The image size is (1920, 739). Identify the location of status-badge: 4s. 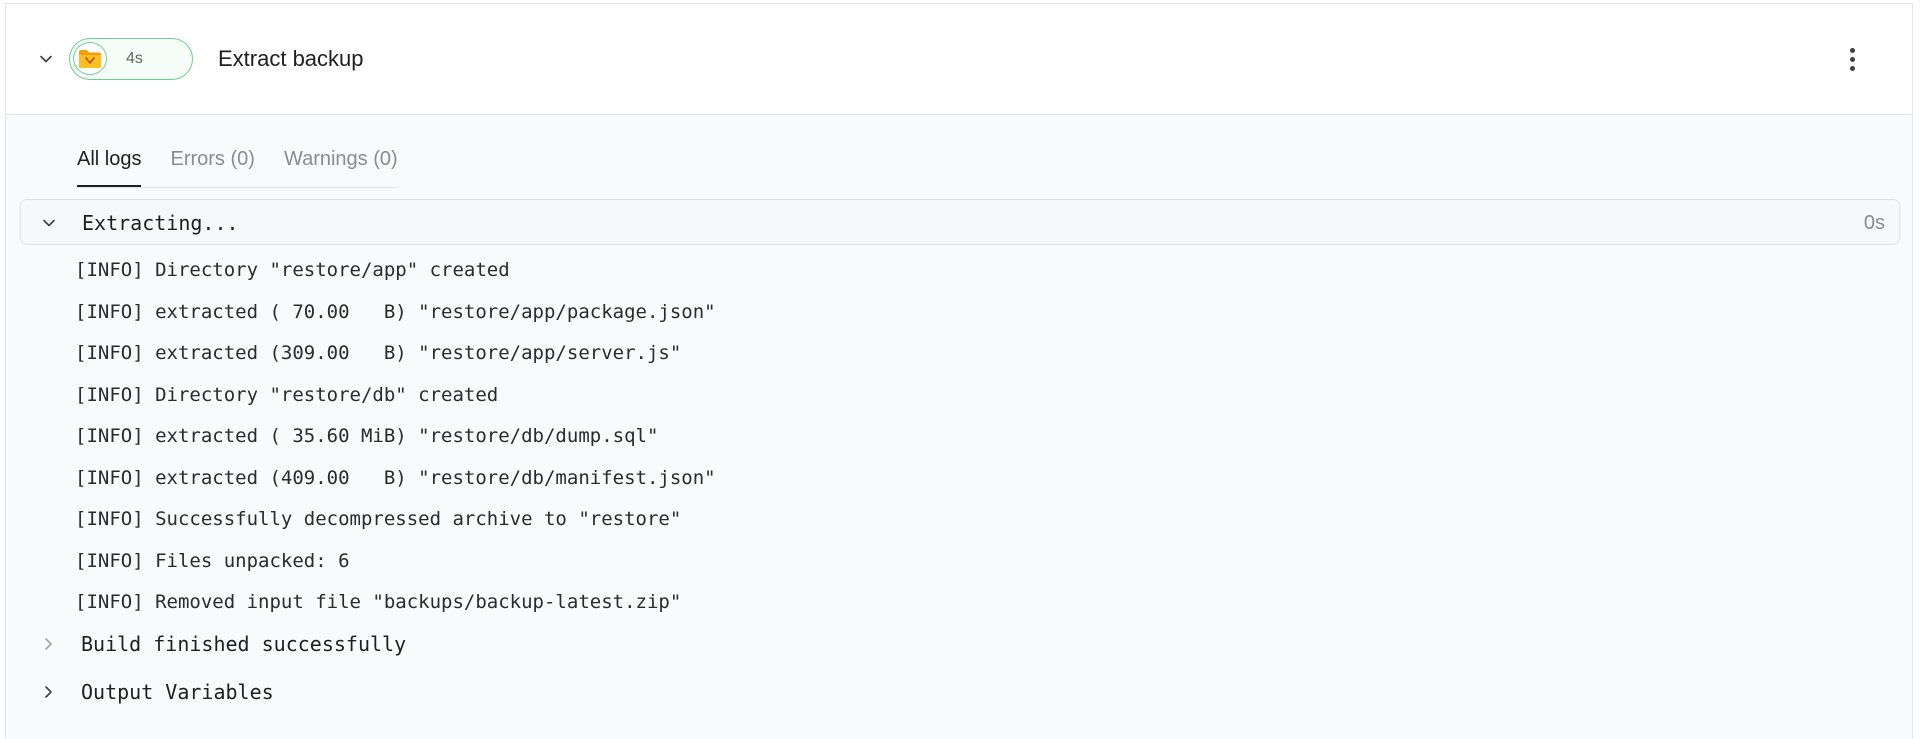
(131, 59).